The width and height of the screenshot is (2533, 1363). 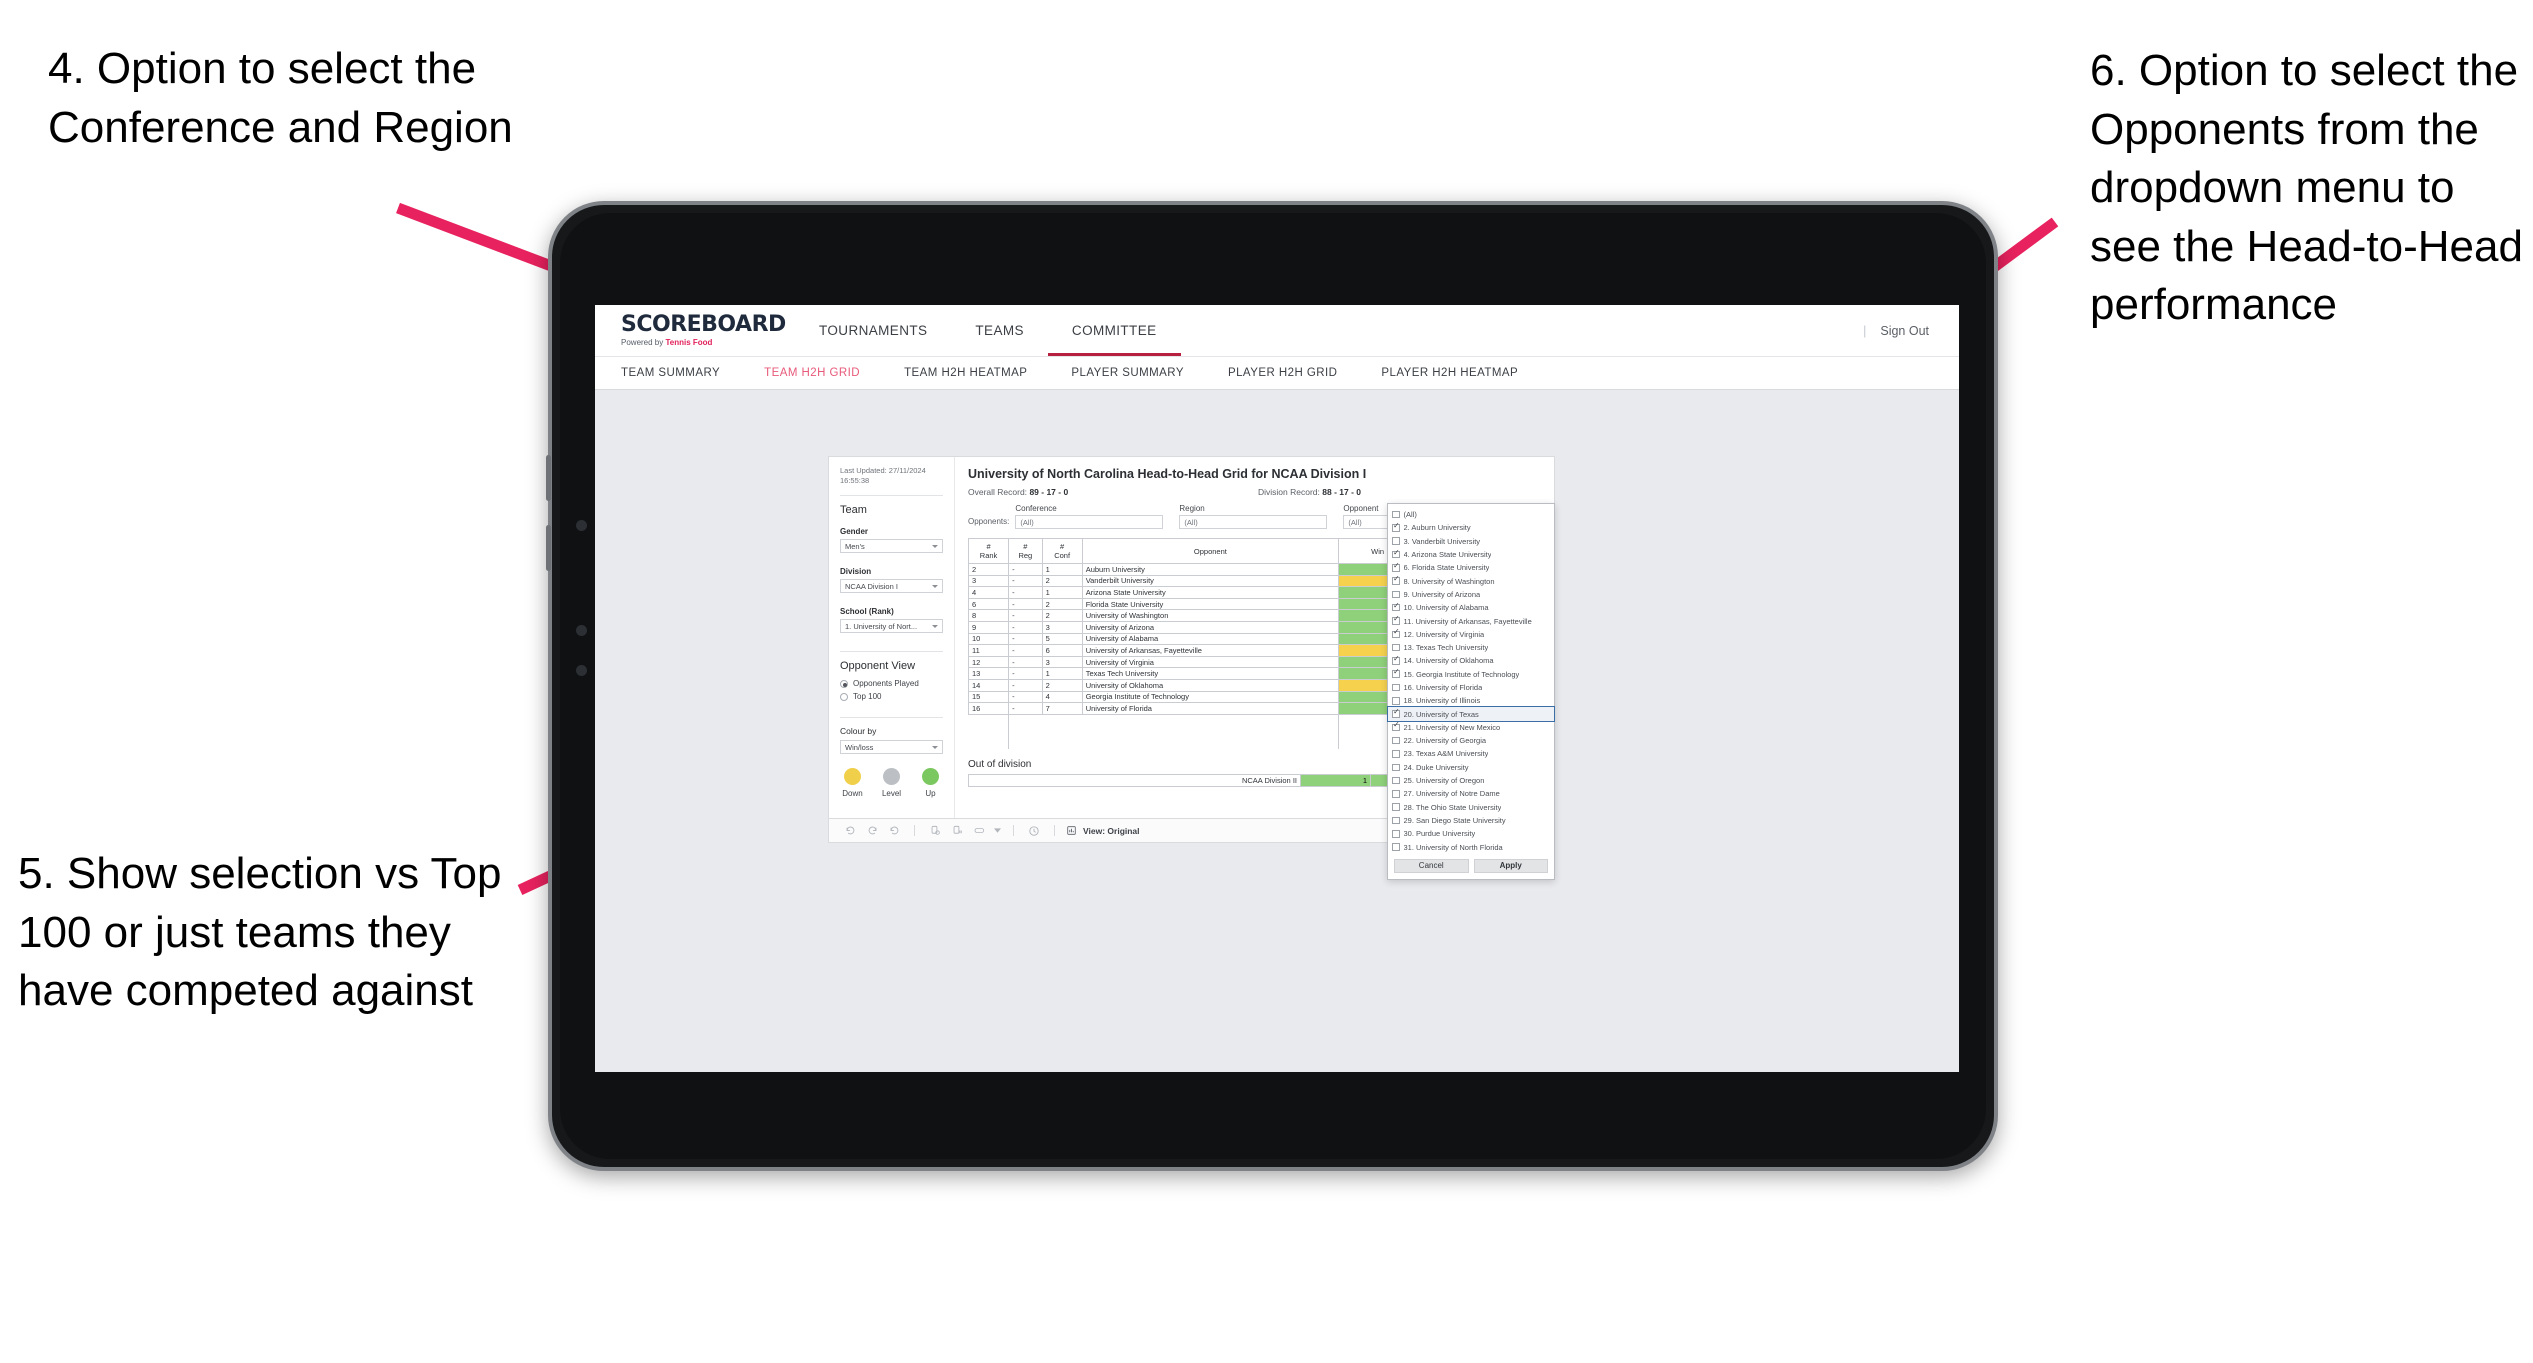 What do you see at coordinates (891, 747) in the screenshot?
I see `colour-by-select: Win/loss` at bounding box center [891, 747].